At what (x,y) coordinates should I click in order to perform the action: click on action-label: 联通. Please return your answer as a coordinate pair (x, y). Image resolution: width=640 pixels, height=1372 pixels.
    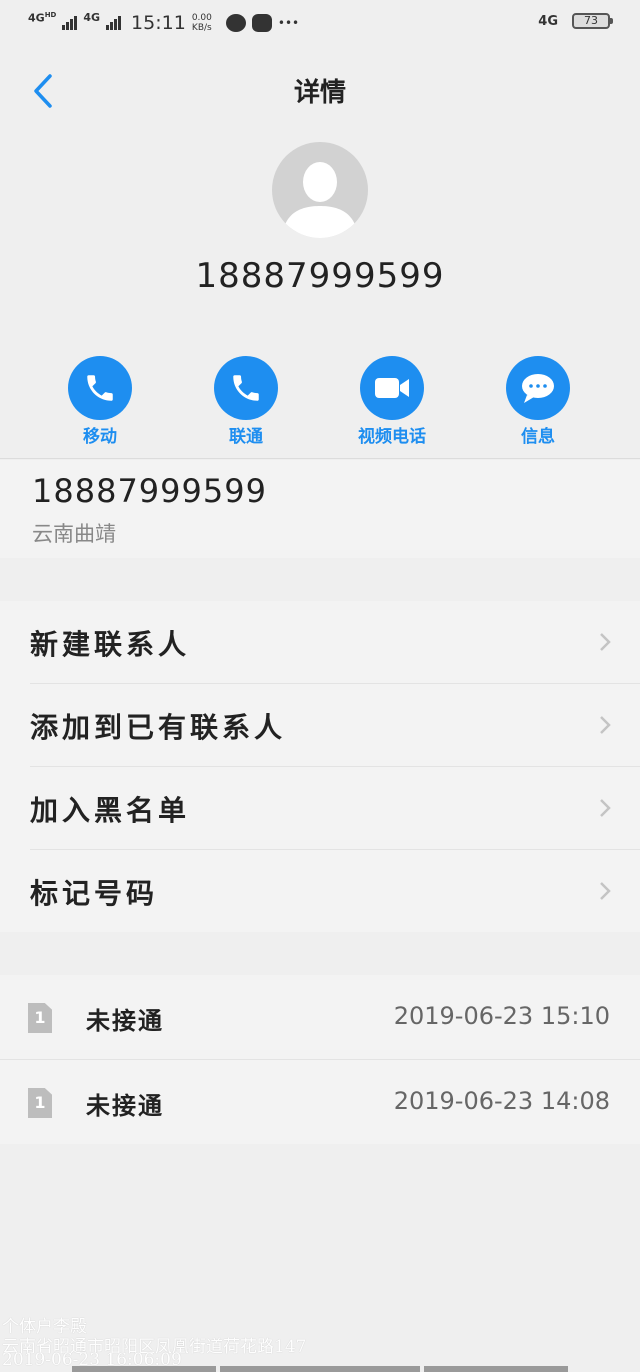
    Looking at the image, I should click on (246, 437).